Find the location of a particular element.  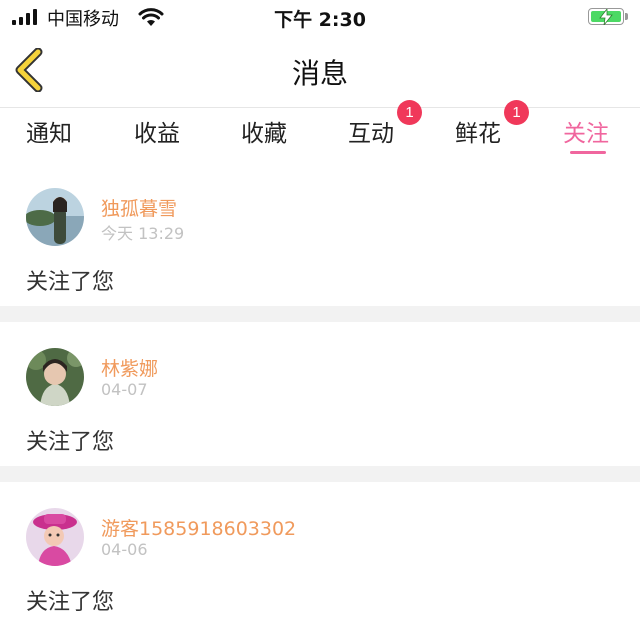

navigation-bar: 消息 is located at coordinates (320, 71).